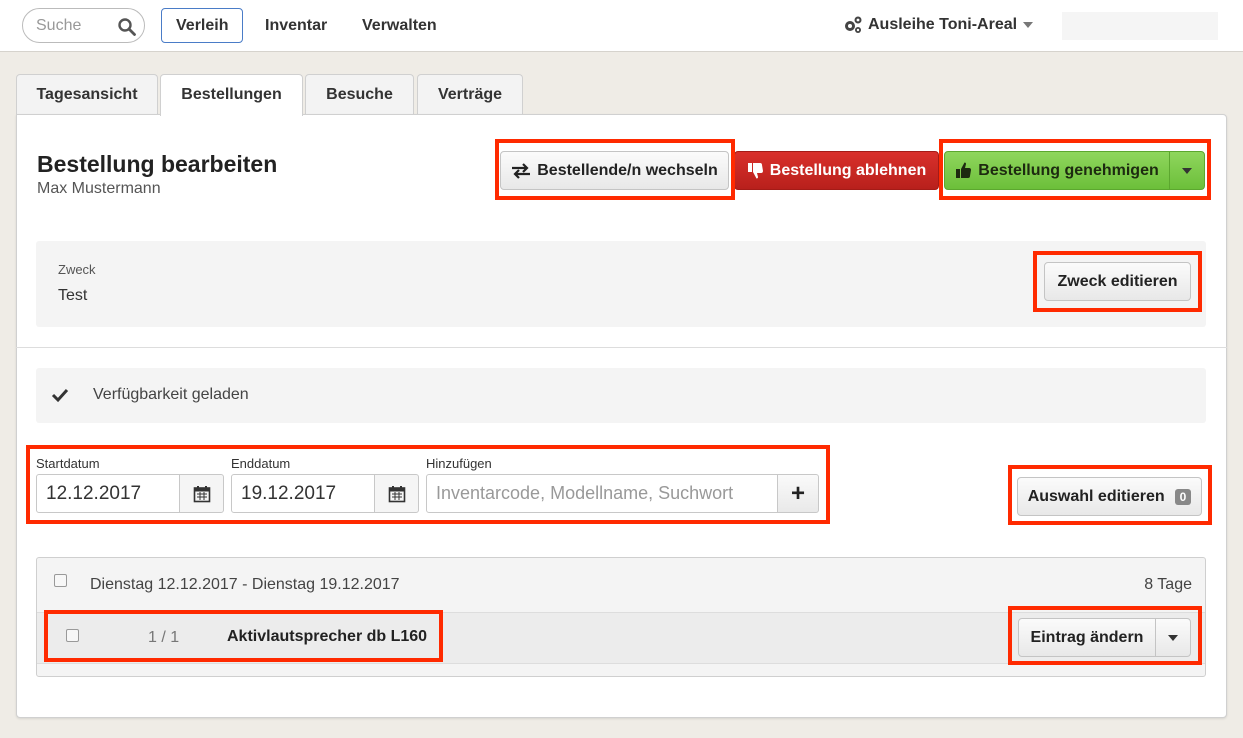  I want to click on purpose-value: Test, so click(73, 295).